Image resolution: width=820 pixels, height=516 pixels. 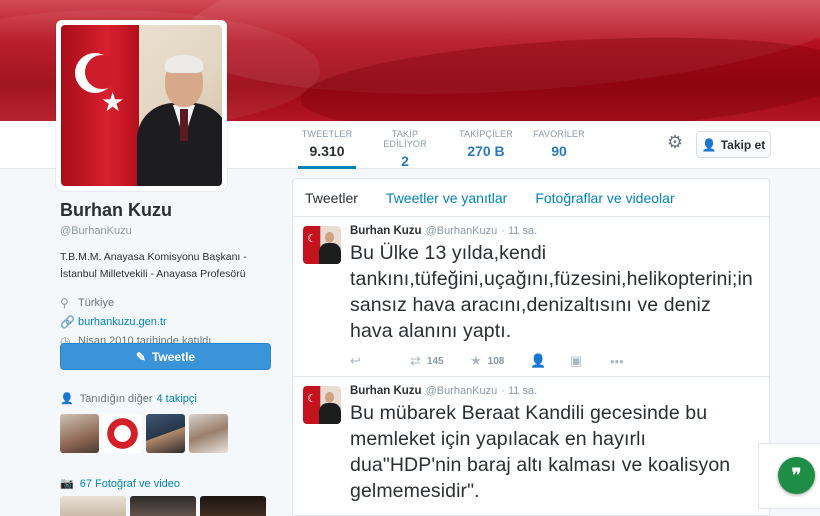 I want to click on stat-followers: TAKİPÇİLER 270 B, so click(x=486, y=149).